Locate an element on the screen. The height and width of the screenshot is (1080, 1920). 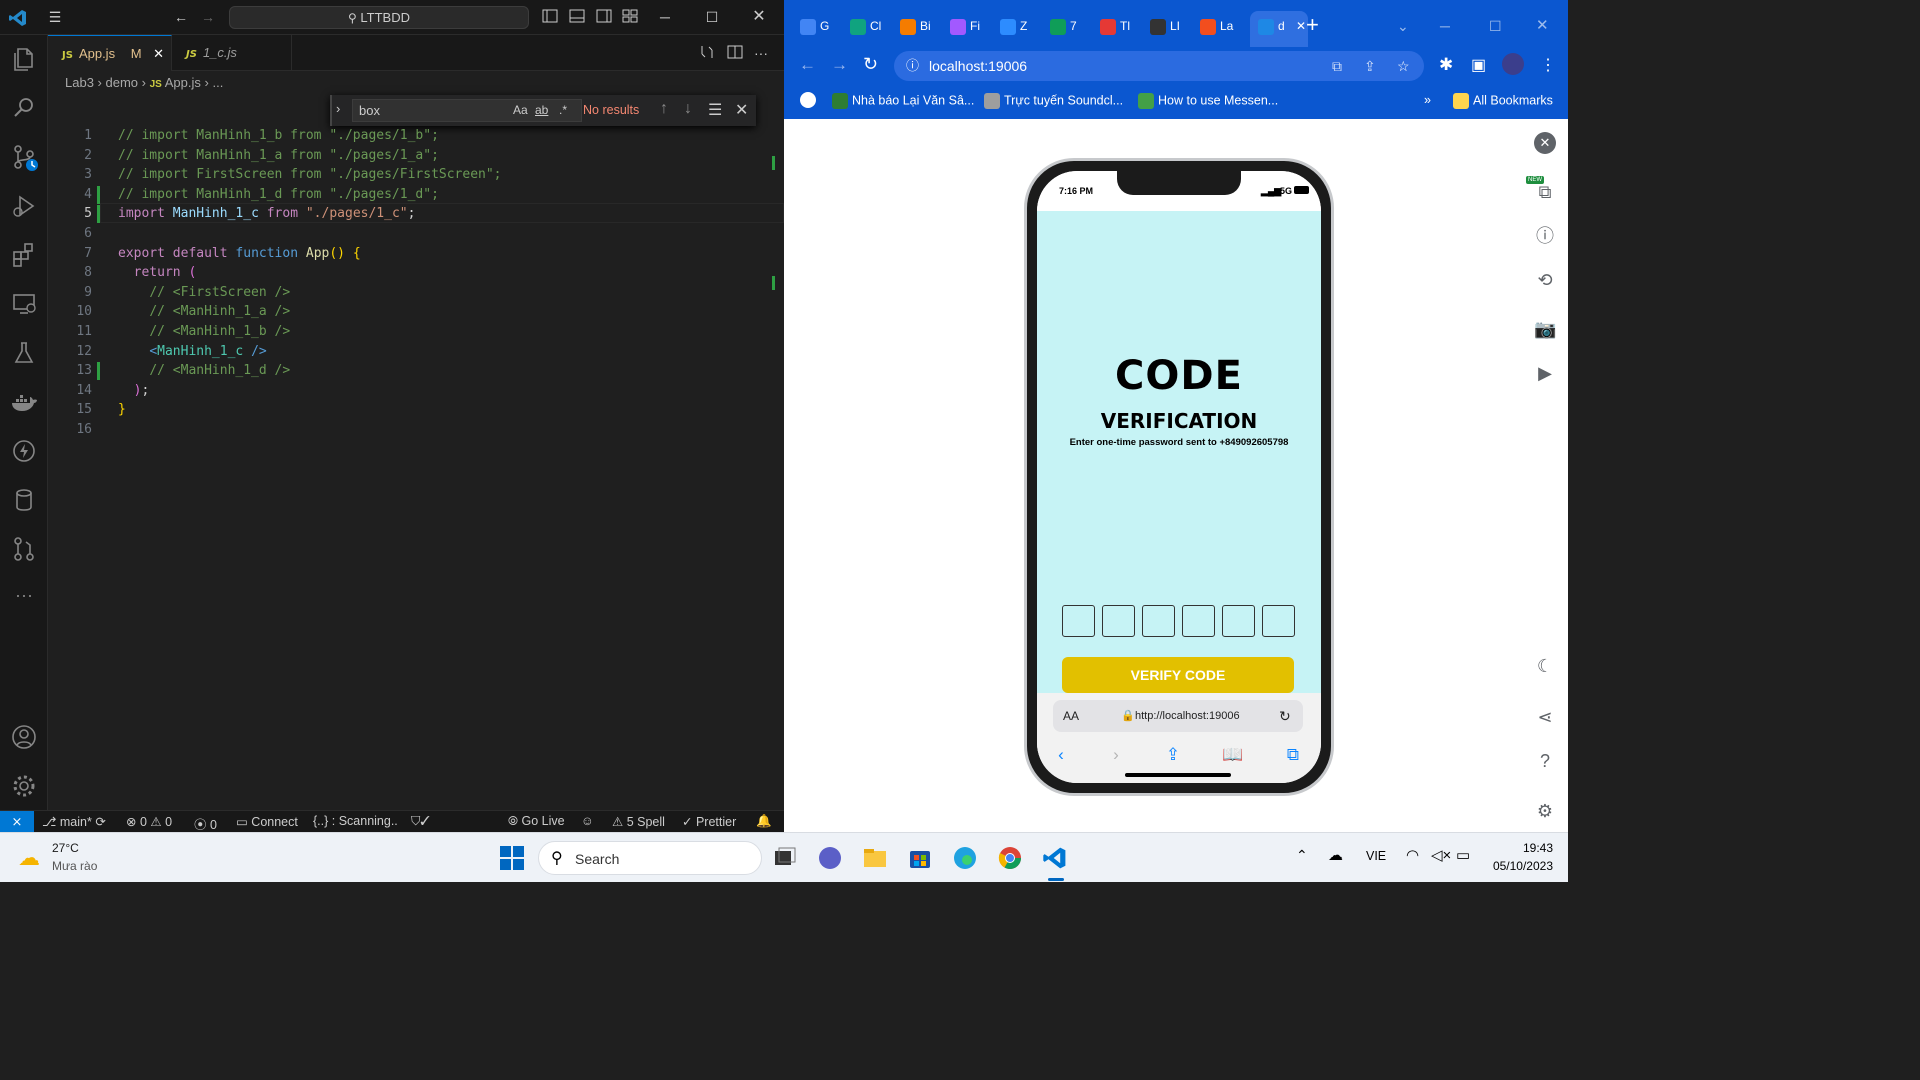
clock-time: 19:43 is located at coordinates (1531, 848).